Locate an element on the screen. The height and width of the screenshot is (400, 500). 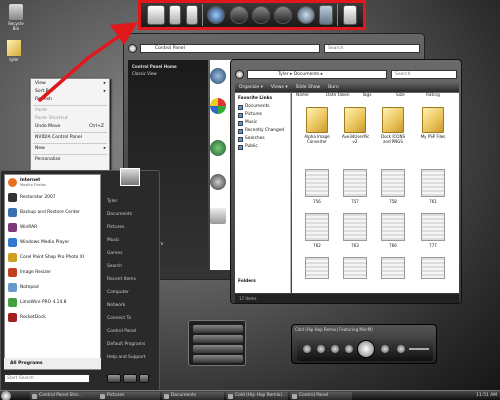
start-item-image-resizer: Image Resizer is located at coordinates (52, 272).